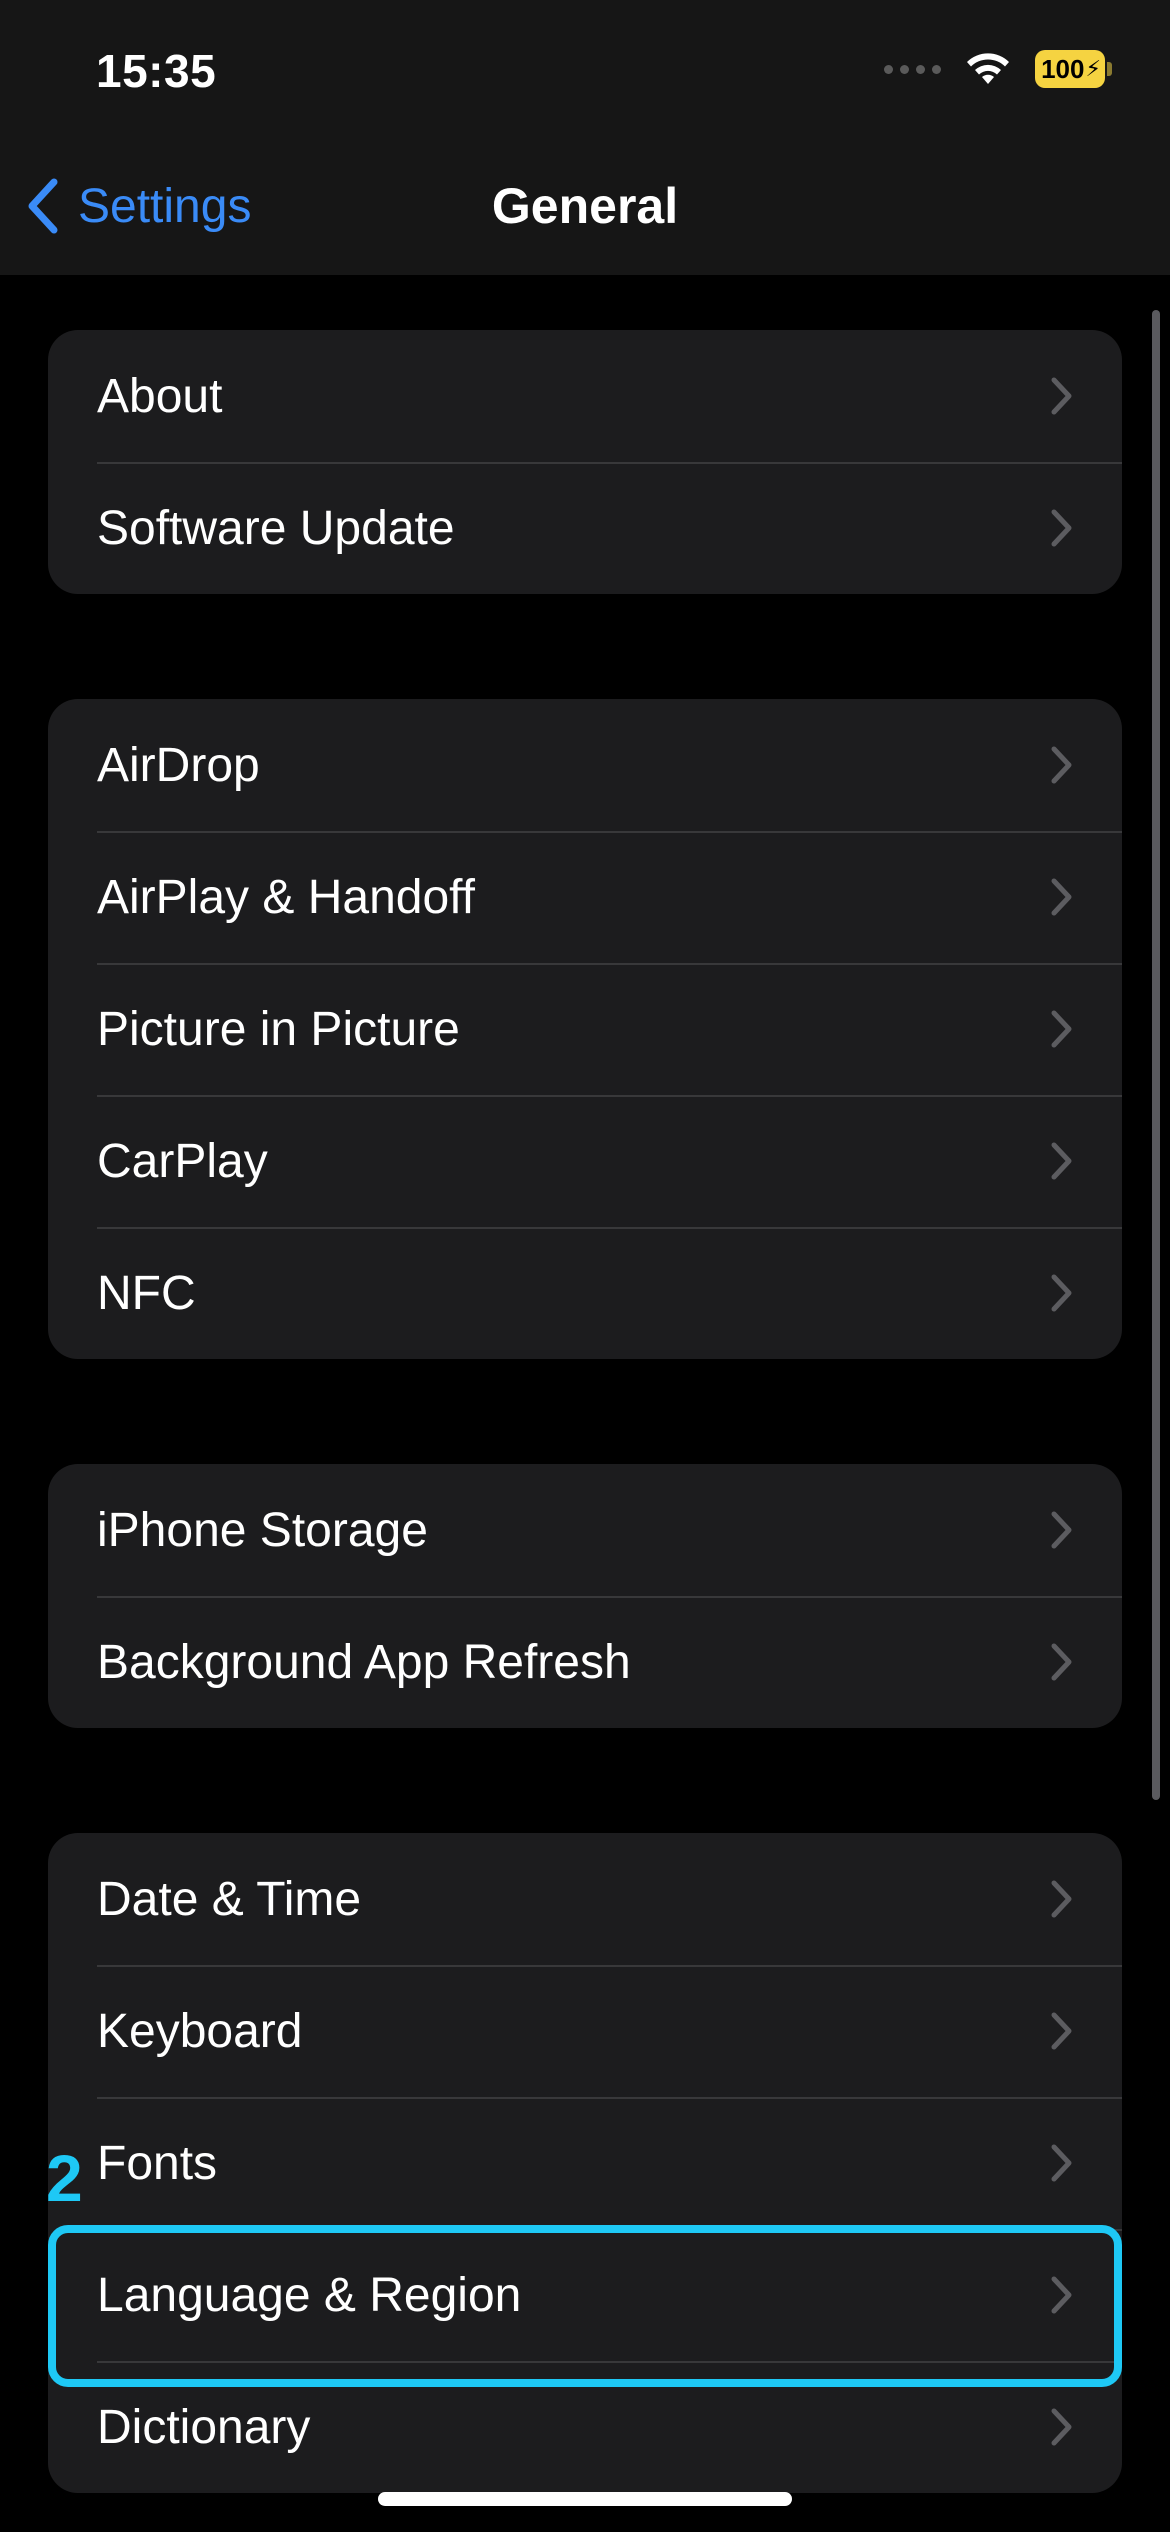 This screenshot has height=2532, width=1170. What do you see at coordinates (160, 396) in the screenshot?
I see `row-label: About` at bounding box center [160, 396].